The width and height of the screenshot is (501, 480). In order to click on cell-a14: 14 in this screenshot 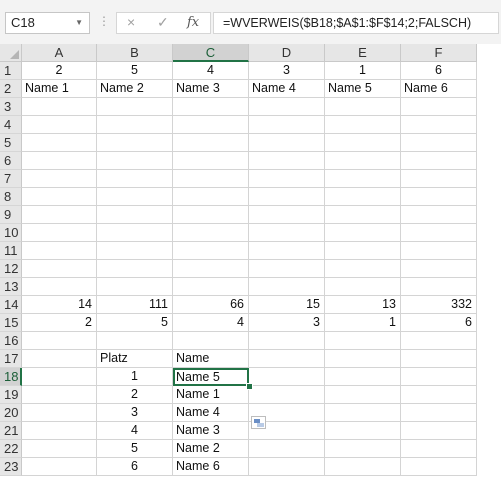, I will do `click(59, 305)`.